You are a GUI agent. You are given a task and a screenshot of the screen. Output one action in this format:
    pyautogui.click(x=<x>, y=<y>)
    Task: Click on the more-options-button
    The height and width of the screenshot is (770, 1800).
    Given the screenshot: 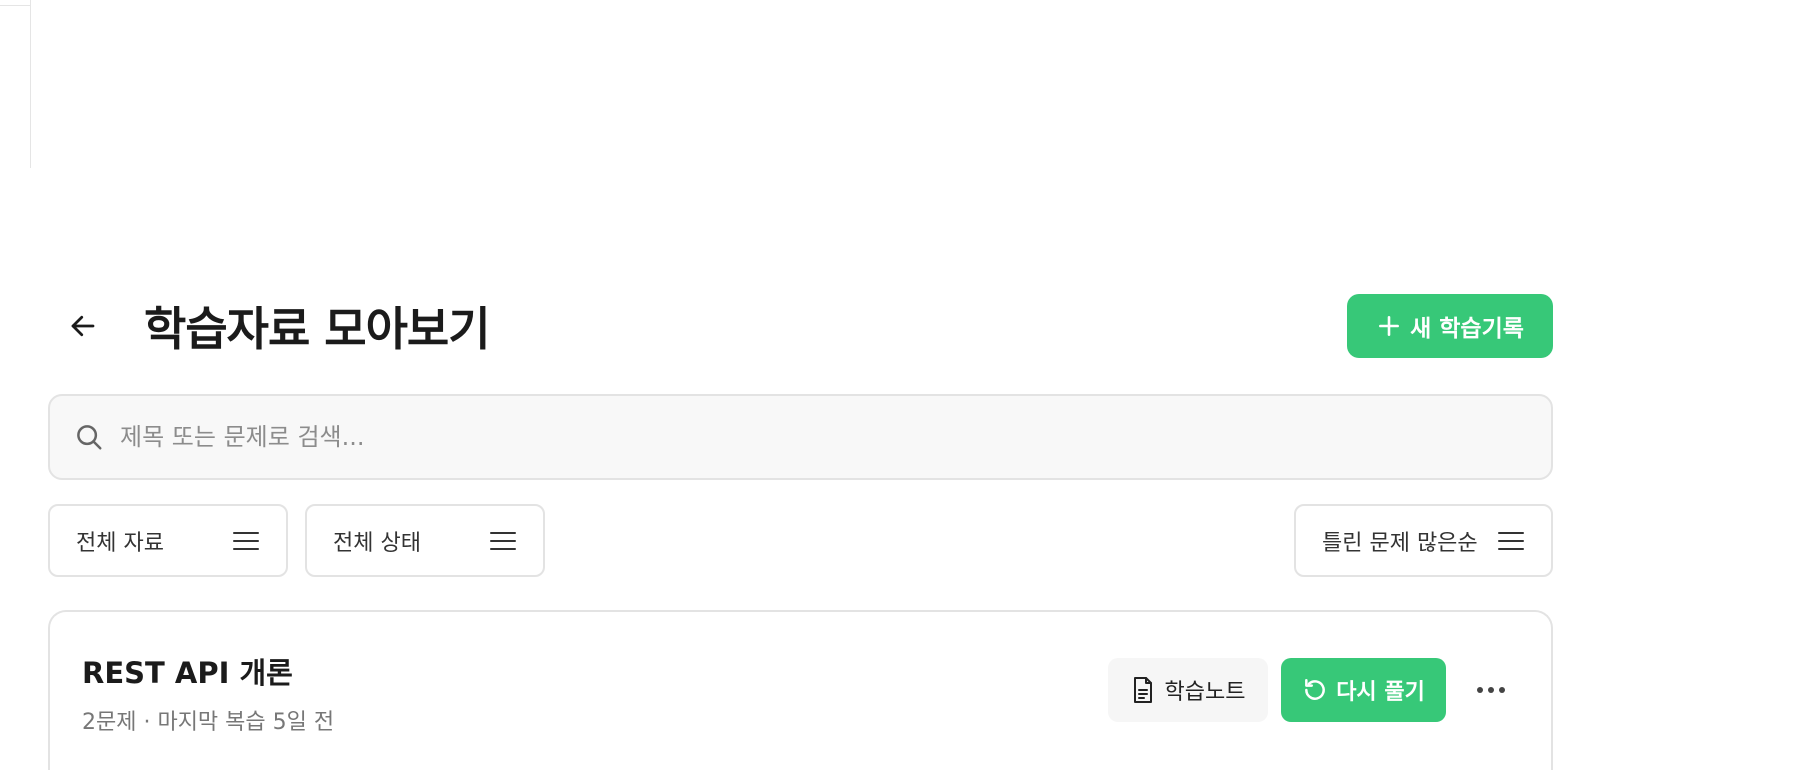 What is the action you would take?
    pyautogui.click(x=1491, y=690)
    